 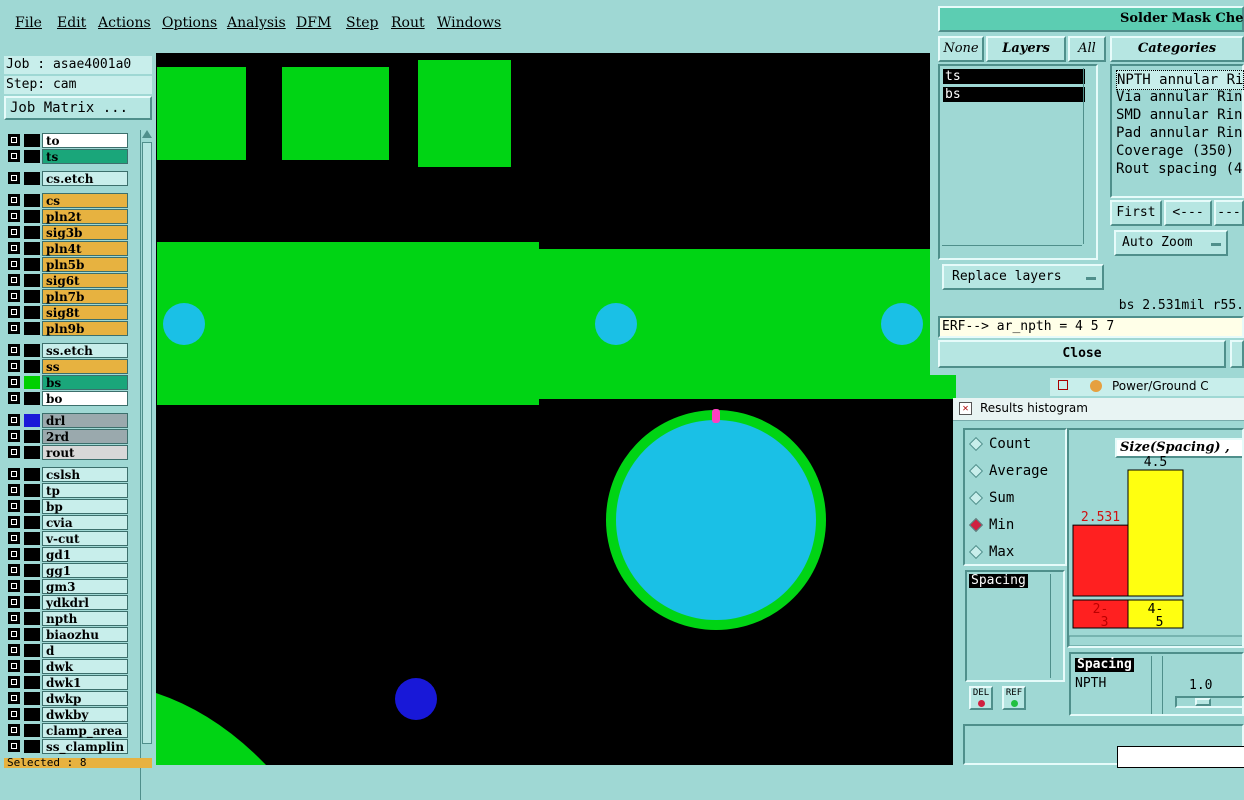 I want to click on layer-row-ydkdrl: ydkdrl, so click(x=67, y=602).